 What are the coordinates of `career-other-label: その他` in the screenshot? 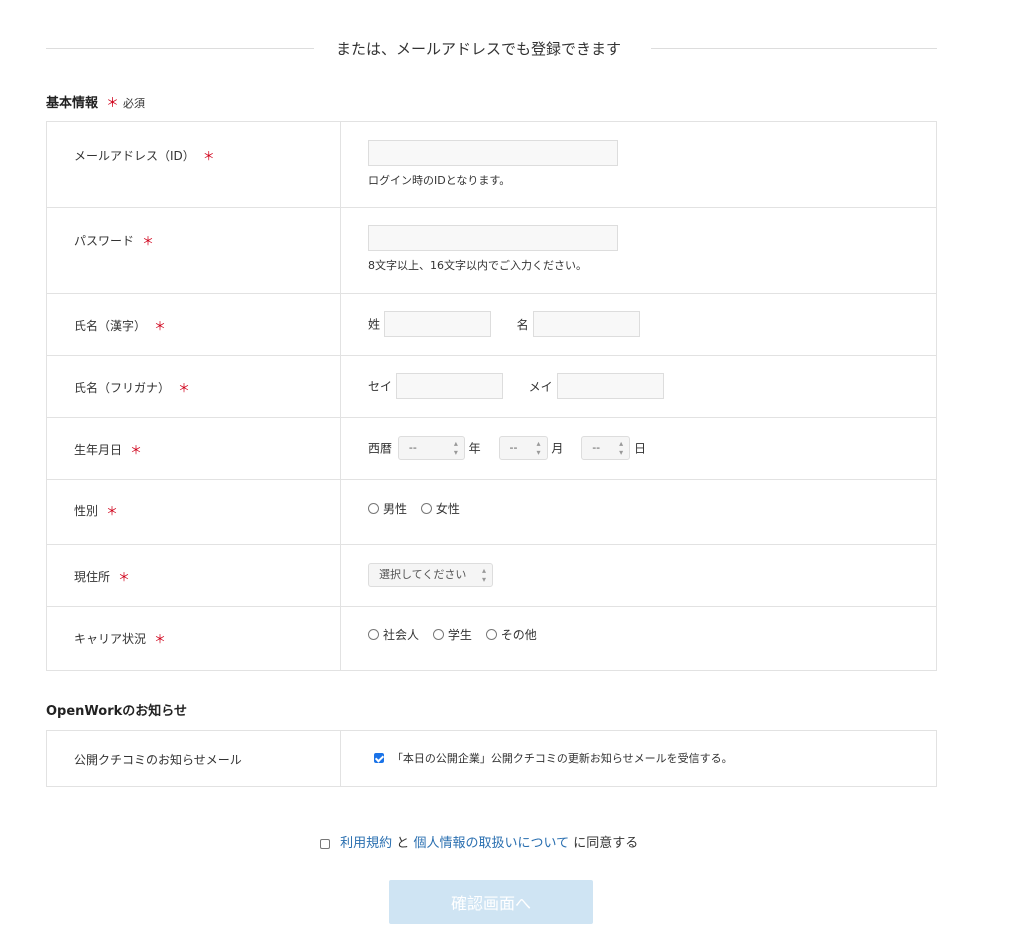 It's located at (518, 635).